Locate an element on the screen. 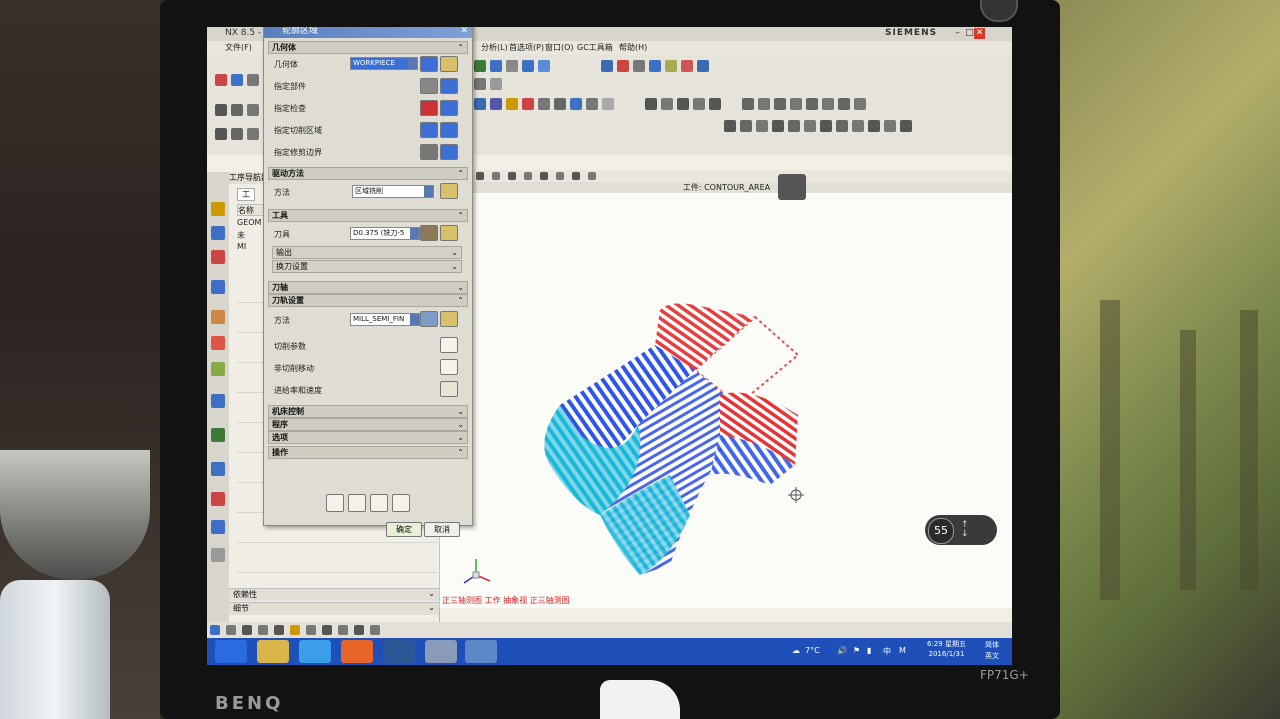 This screenshot has height=719, width=1280. section-actions: 操作 ⌃ is located at coordinates (368, 452).